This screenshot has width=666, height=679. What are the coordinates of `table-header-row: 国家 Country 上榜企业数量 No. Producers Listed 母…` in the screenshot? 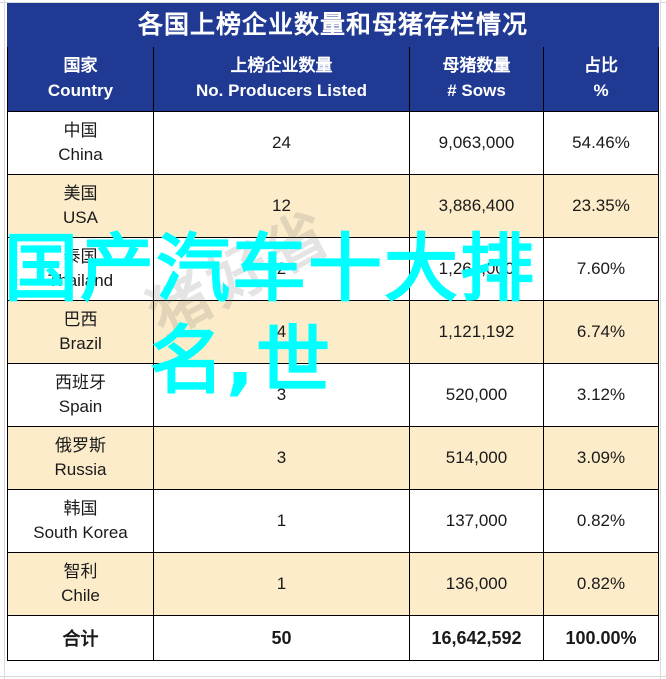 It's located at (333, 79).